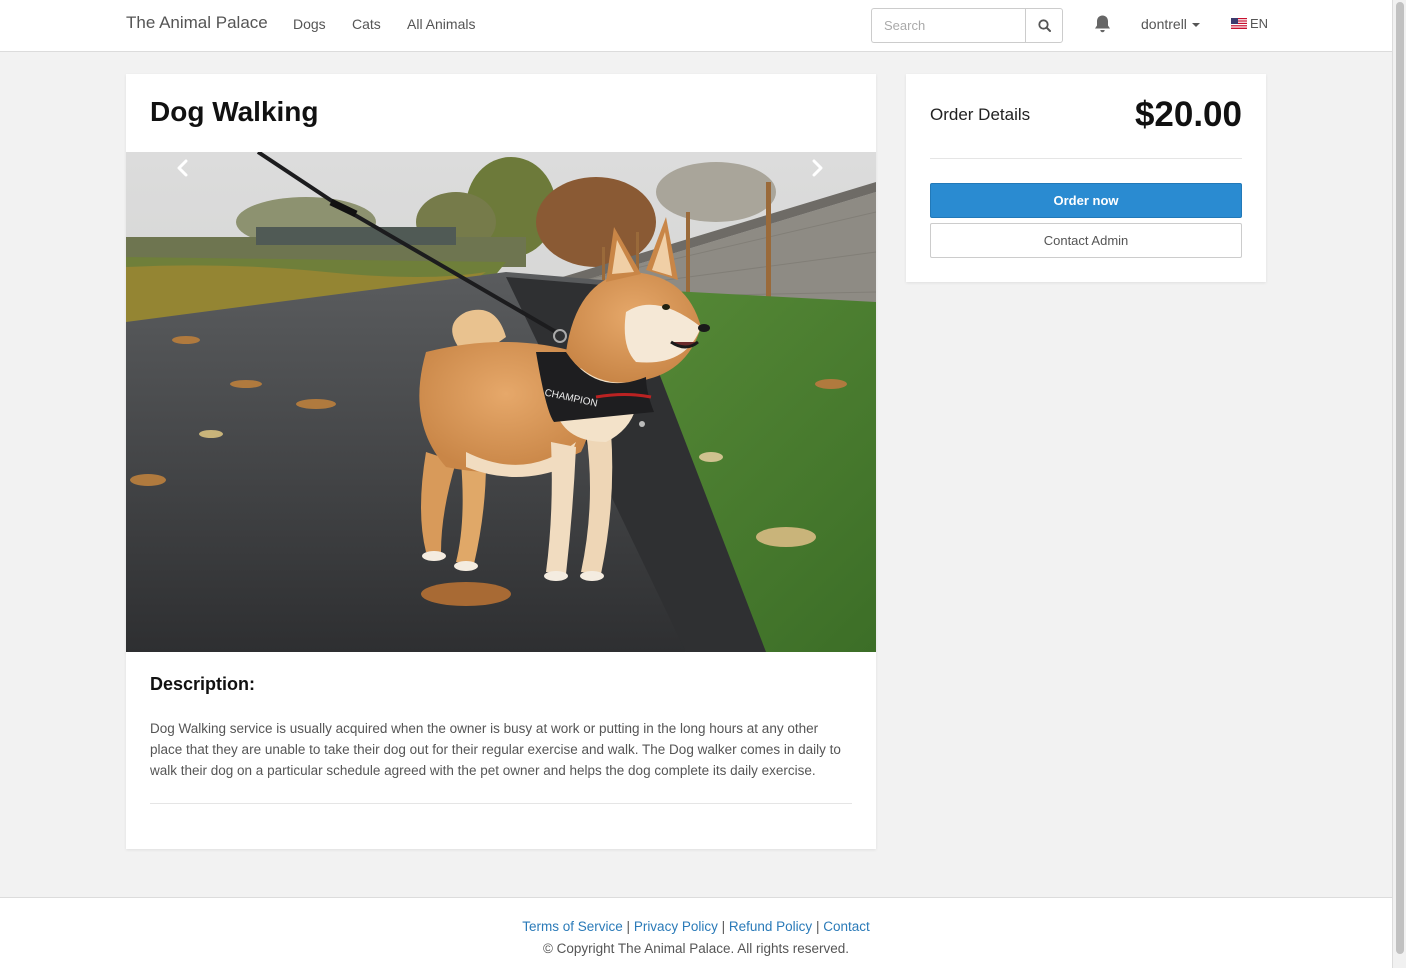 The width and height of the screenshot is (1406, 968). Describe the element at coordinates (770, 926) in the screenshot. I see `refund-policy-link: Refund Policy` at that location.